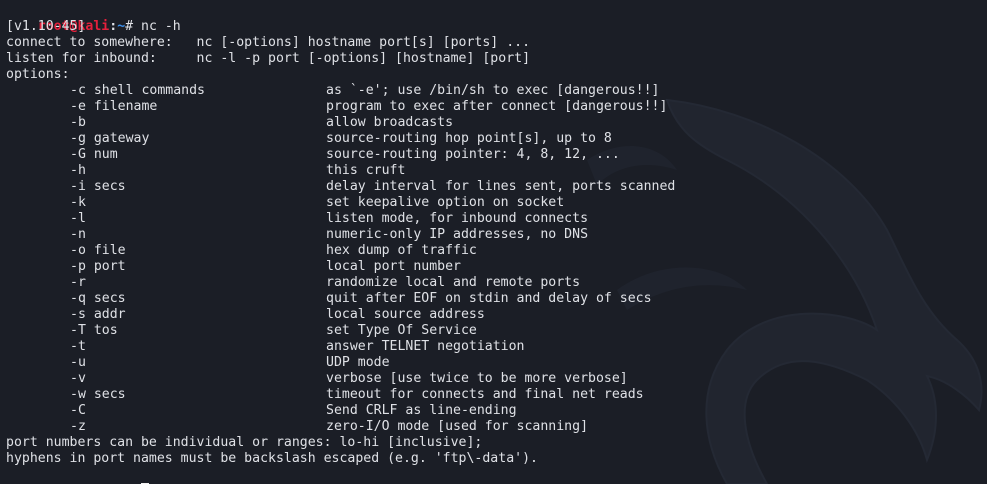 The image size is (987, 484). I want to click on option-row: -u UDP mode, so click(496, 363).